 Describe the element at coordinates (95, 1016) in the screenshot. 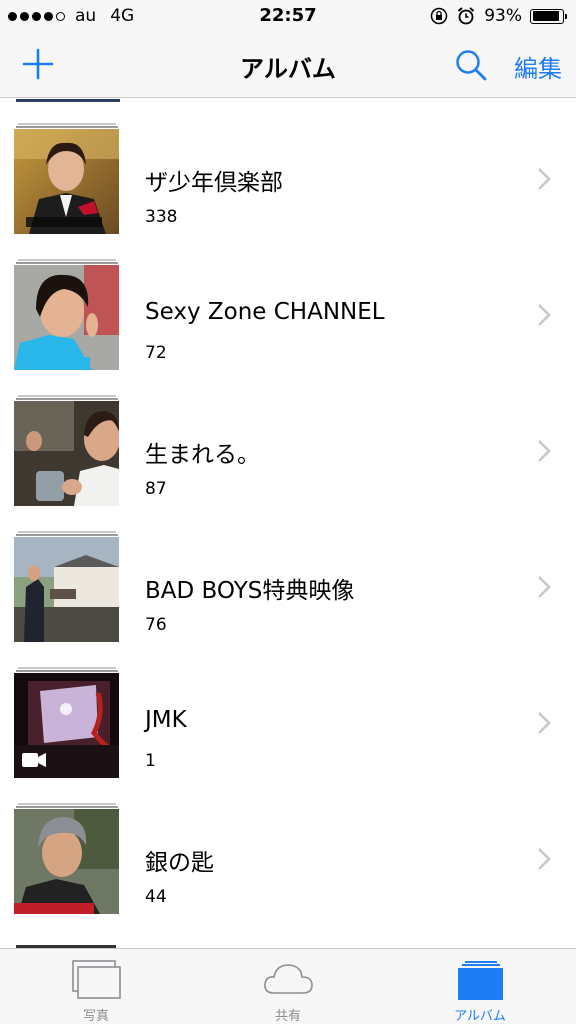

I see `tab-label: 写真` at that location.